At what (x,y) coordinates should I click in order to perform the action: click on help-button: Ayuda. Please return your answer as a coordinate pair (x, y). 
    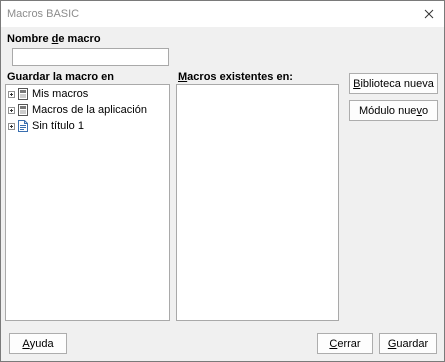
    Looking at the image, I should click on (38, 343).